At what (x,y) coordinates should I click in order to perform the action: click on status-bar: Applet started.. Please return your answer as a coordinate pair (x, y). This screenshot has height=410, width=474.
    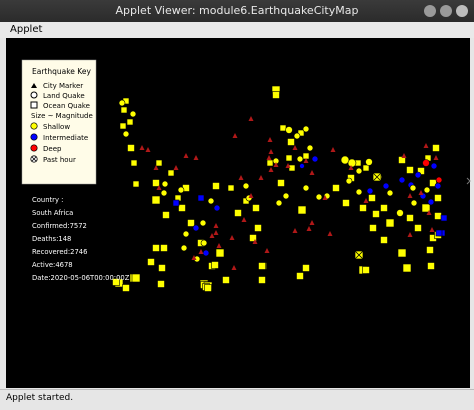
    Looking at the image, I should click on (237, 399).